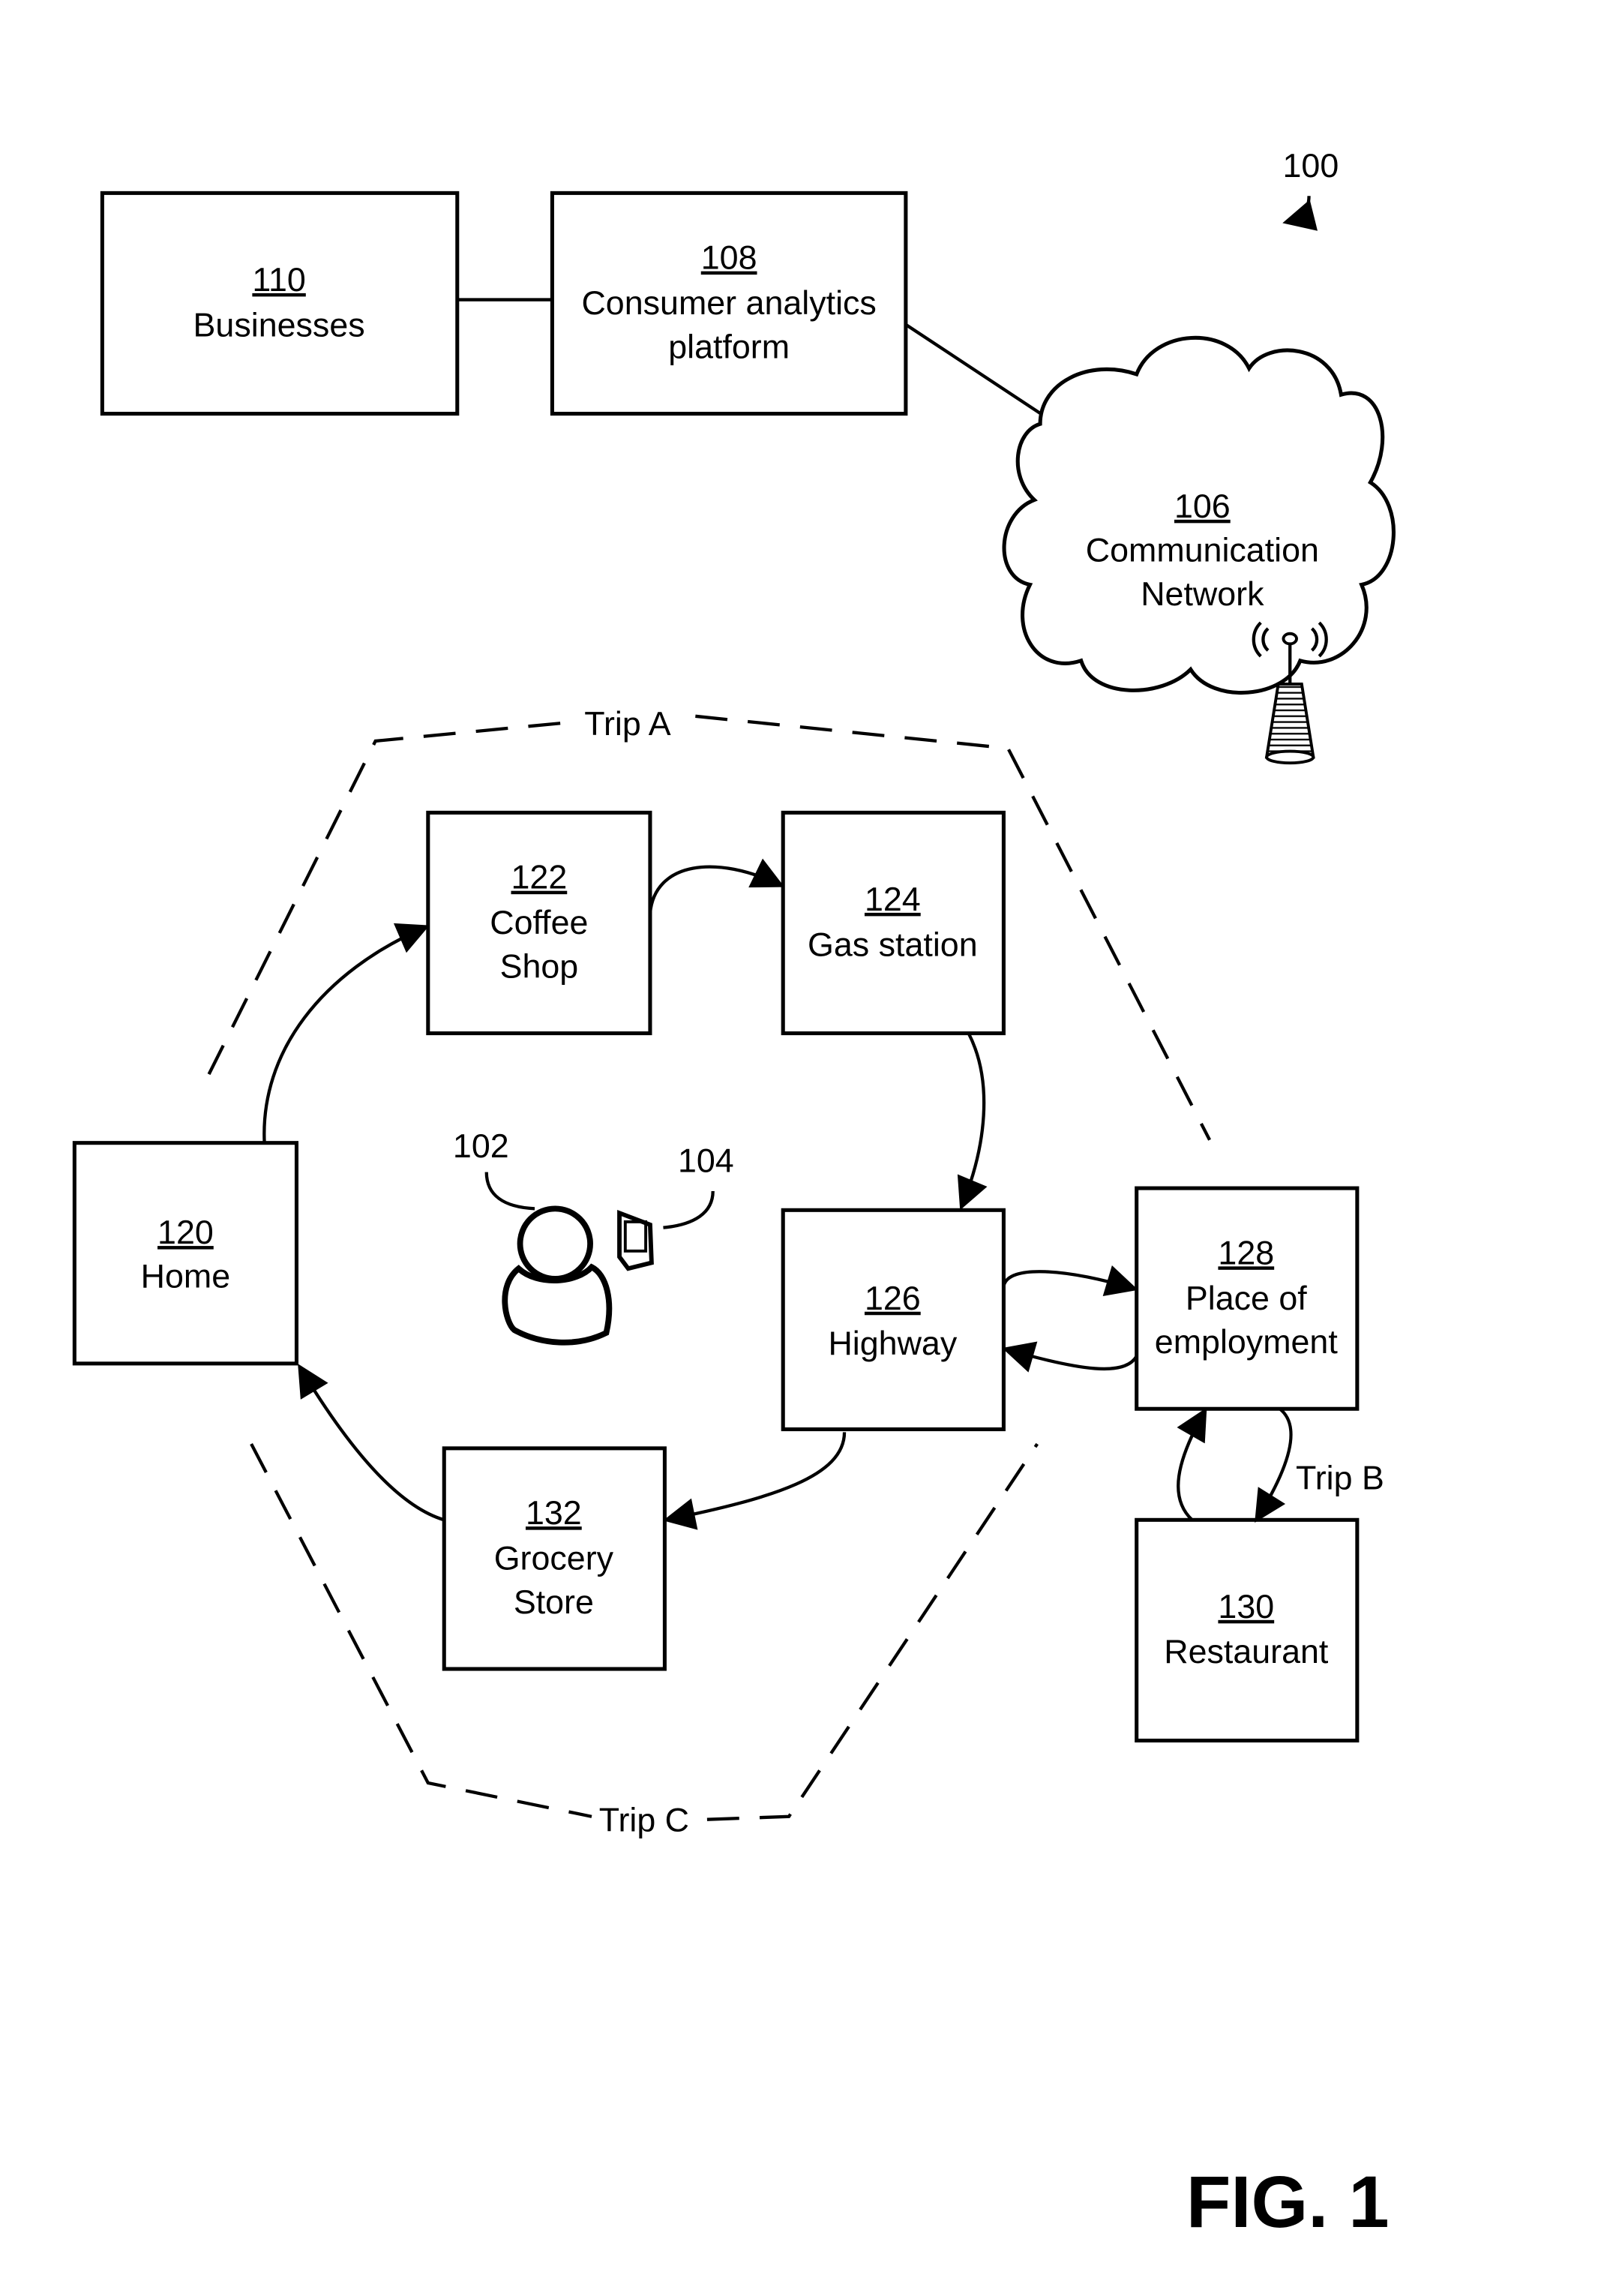 Image resolution: width=1607 pixels, height=2296 pixels. I want to click on node-number: 130, so click(1246, 1606).